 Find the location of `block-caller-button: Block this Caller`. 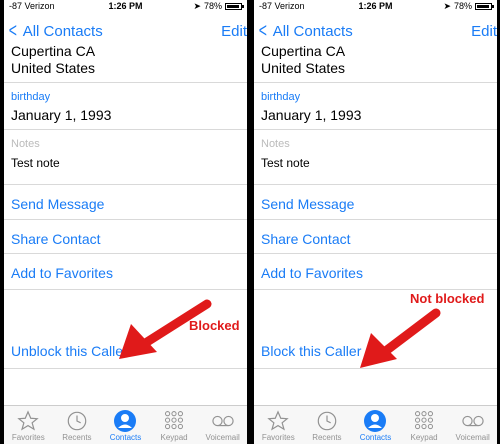

block-caller-button: Block this Caller is located at coordinates (311, 351).